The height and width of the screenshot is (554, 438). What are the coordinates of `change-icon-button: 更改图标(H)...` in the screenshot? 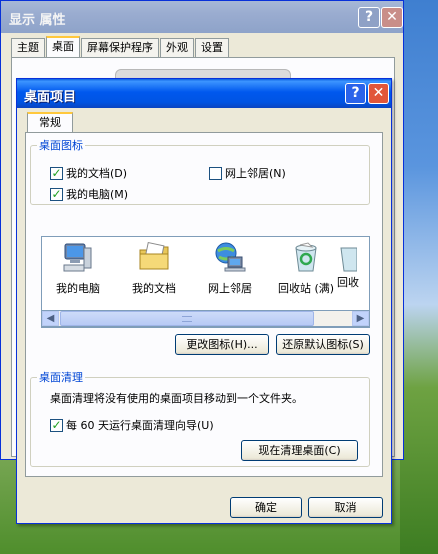 It's located at (222, 344).